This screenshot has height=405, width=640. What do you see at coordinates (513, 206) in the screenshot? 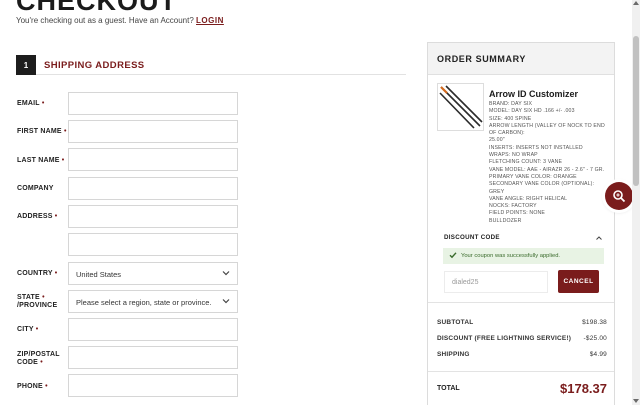
I see `product-option: NOCKS: FACTORY` at bounding box center [513, 206].